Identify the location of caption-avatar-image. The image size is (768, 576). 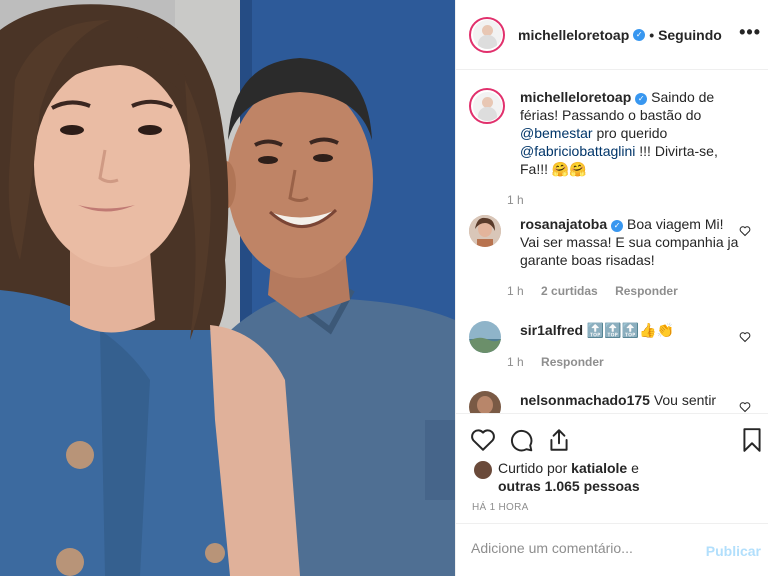
(487, 106).